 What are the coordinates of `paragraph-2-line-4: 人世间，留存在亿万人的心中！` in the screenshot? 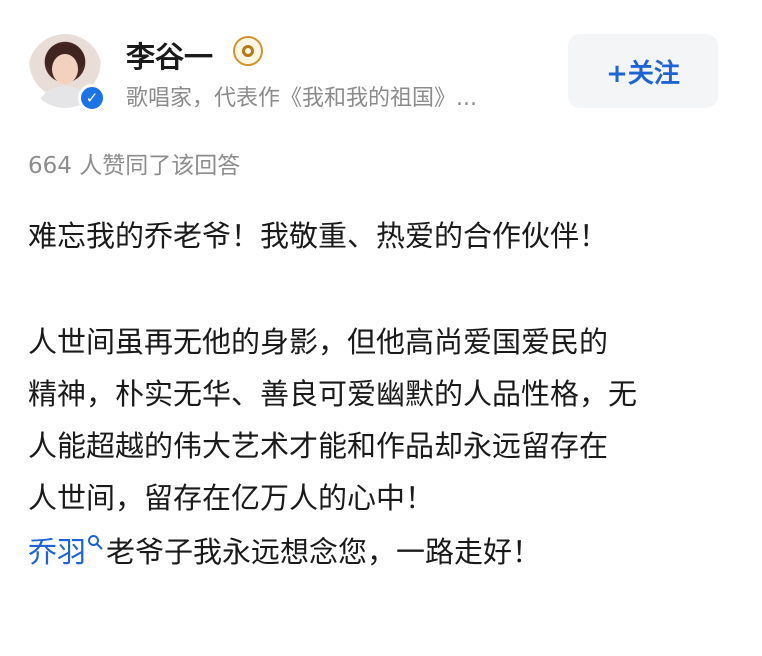 It's located at (231, 498).